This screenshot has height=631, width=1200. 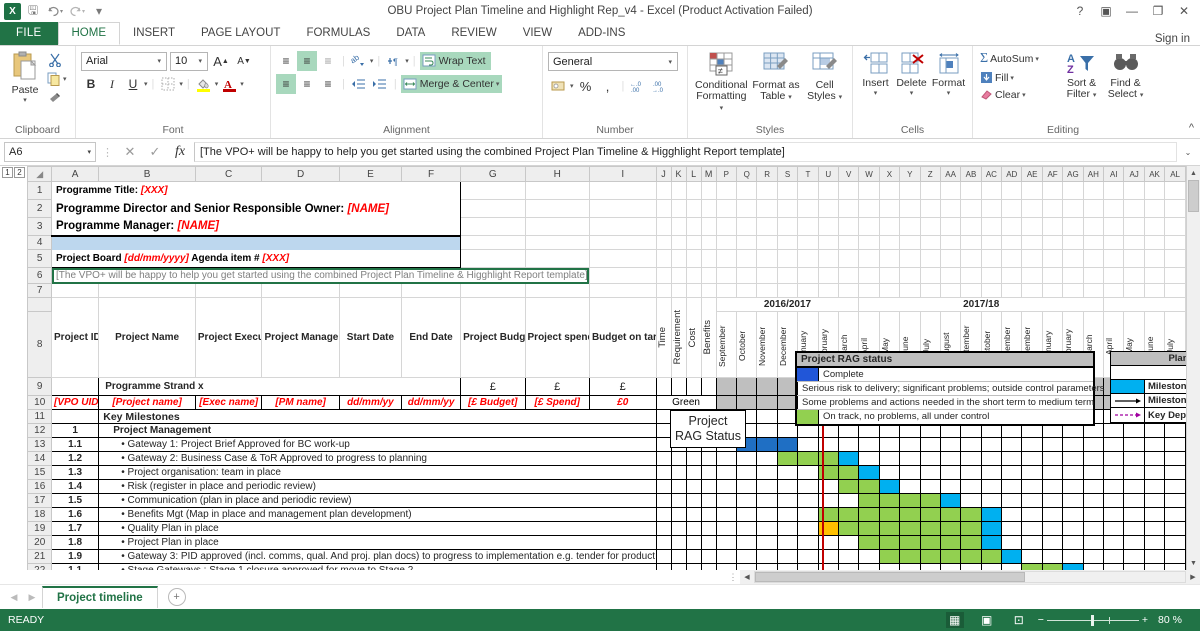 I want to click on spacer-cell, so click(x=256, y=242).